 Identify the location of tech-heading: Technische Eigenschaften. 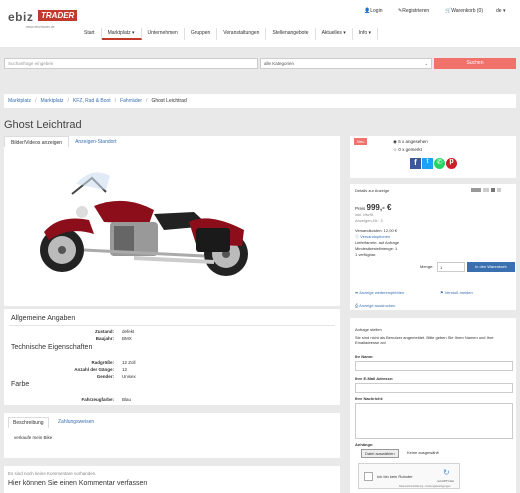
(52, 347).